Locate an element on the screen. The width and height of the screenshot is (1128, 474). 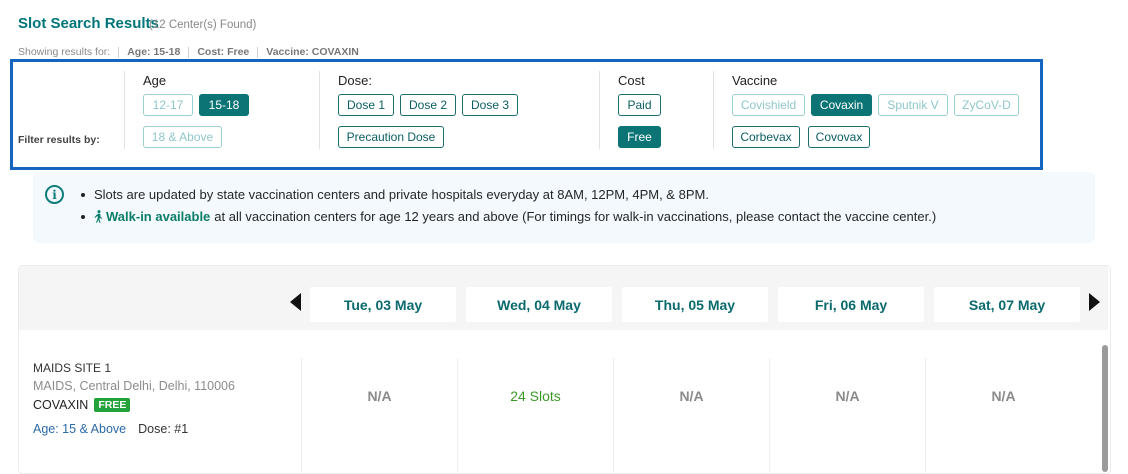
vaccine-chip-covishield: Covishield is located at coordinates (768, 105).